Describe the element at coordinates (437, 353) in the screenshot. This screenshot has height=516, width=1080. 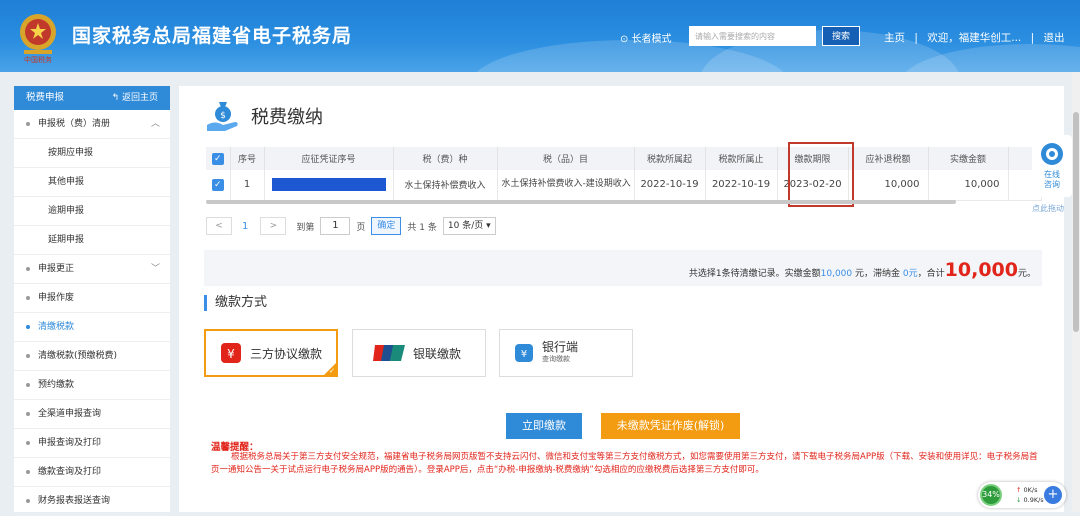
I see `payment-method-label: 银联缴款` at that location.